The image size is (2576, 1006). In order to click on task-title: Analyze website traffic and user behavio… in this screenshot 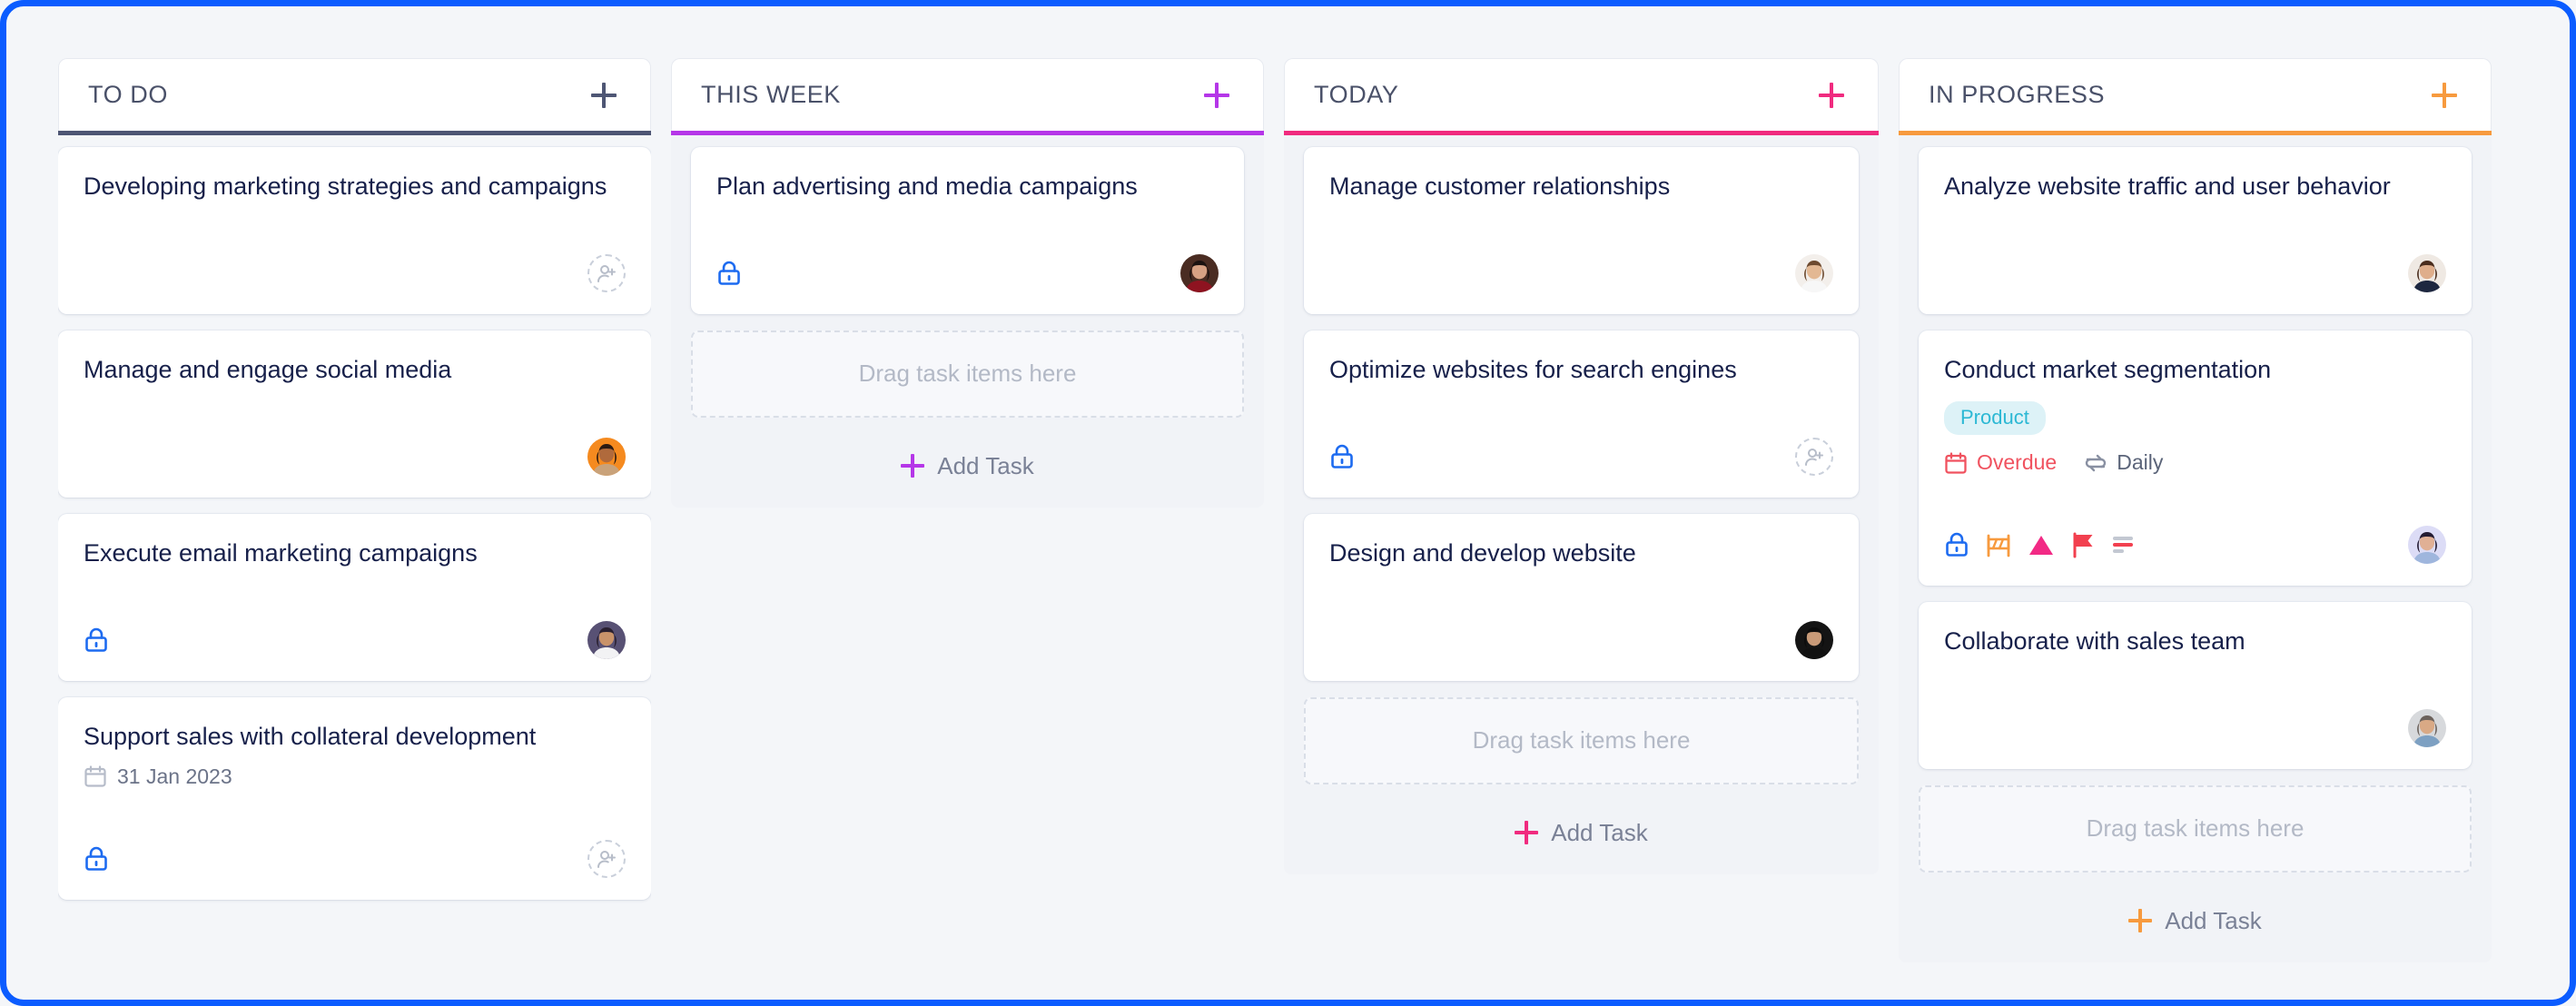, I will do `click(2167, 187)`.